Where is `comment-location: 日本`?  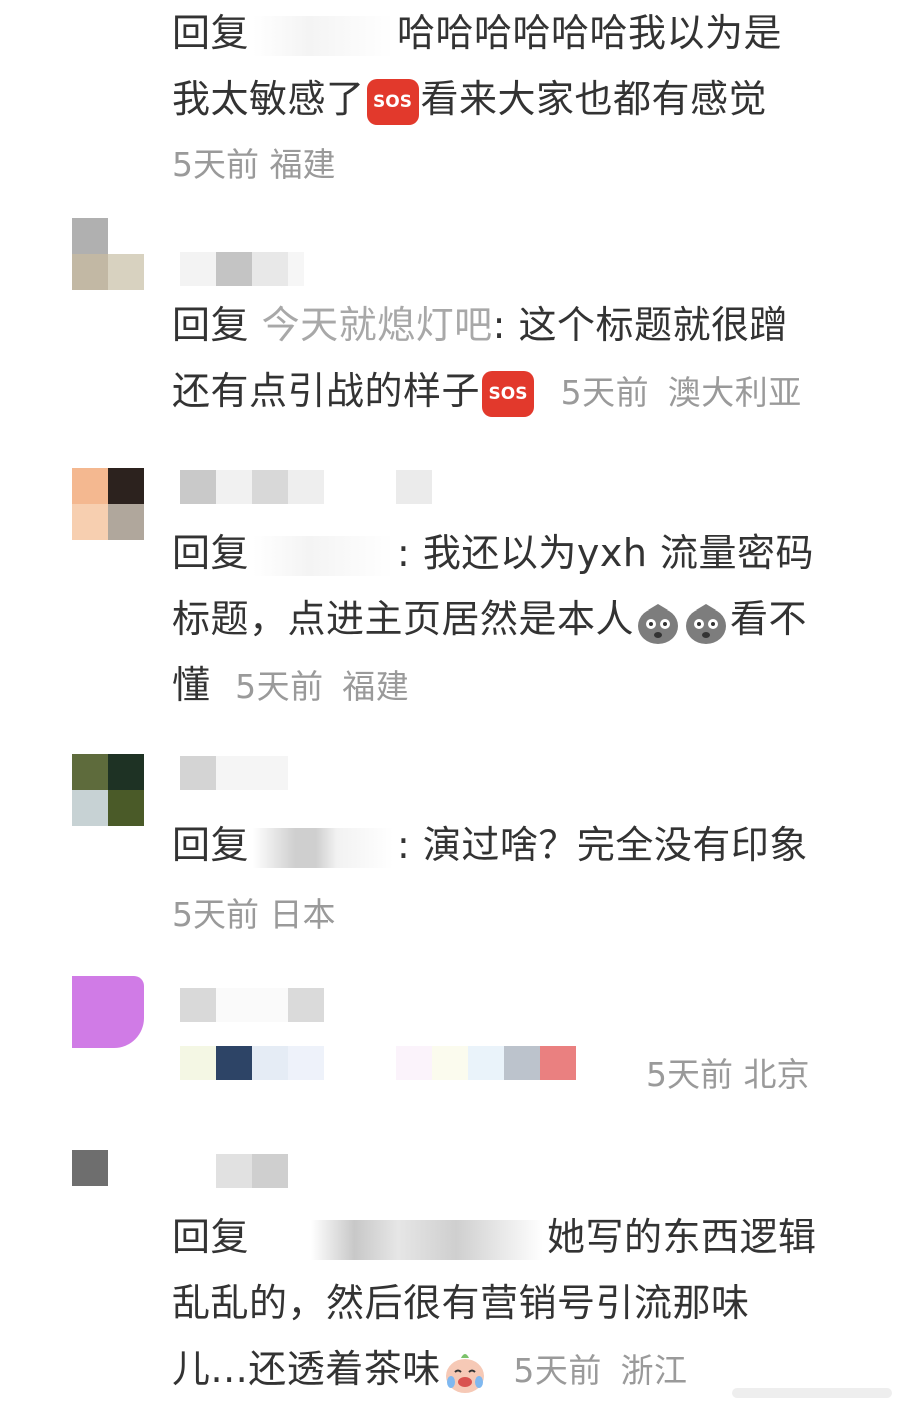 comment-location: 日本 is located at coordinates (302, 914).